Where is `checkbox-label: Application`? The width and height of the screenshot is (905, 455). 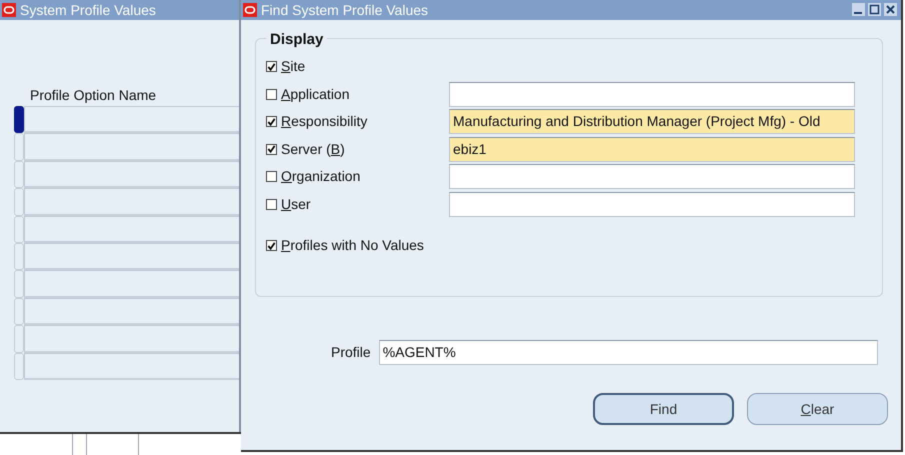
checkbox-label: Application is located at coordinates (315, 94).